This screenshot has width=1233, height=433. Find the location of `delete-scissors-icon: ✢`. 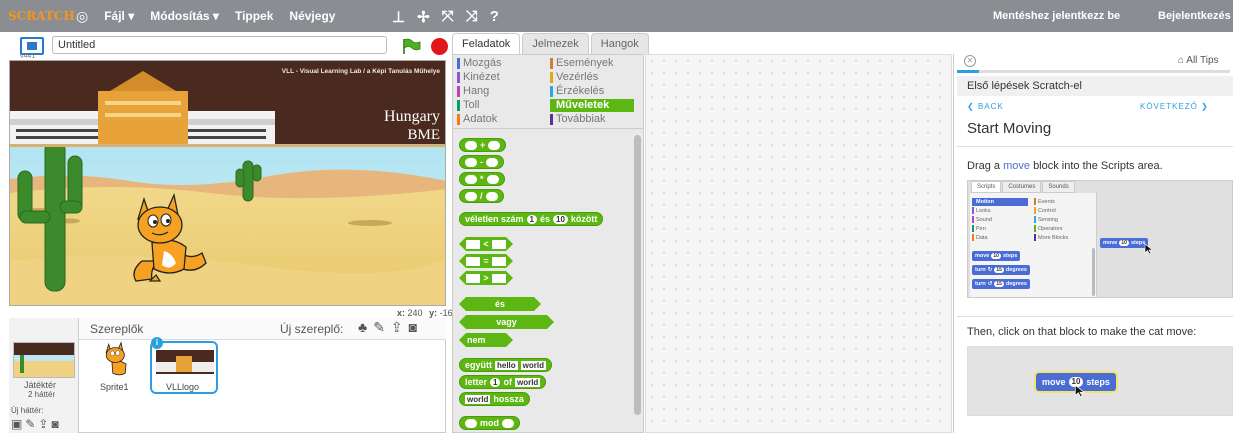

delete-scissors-icon: ✢ is located at coordinates (423, 17).